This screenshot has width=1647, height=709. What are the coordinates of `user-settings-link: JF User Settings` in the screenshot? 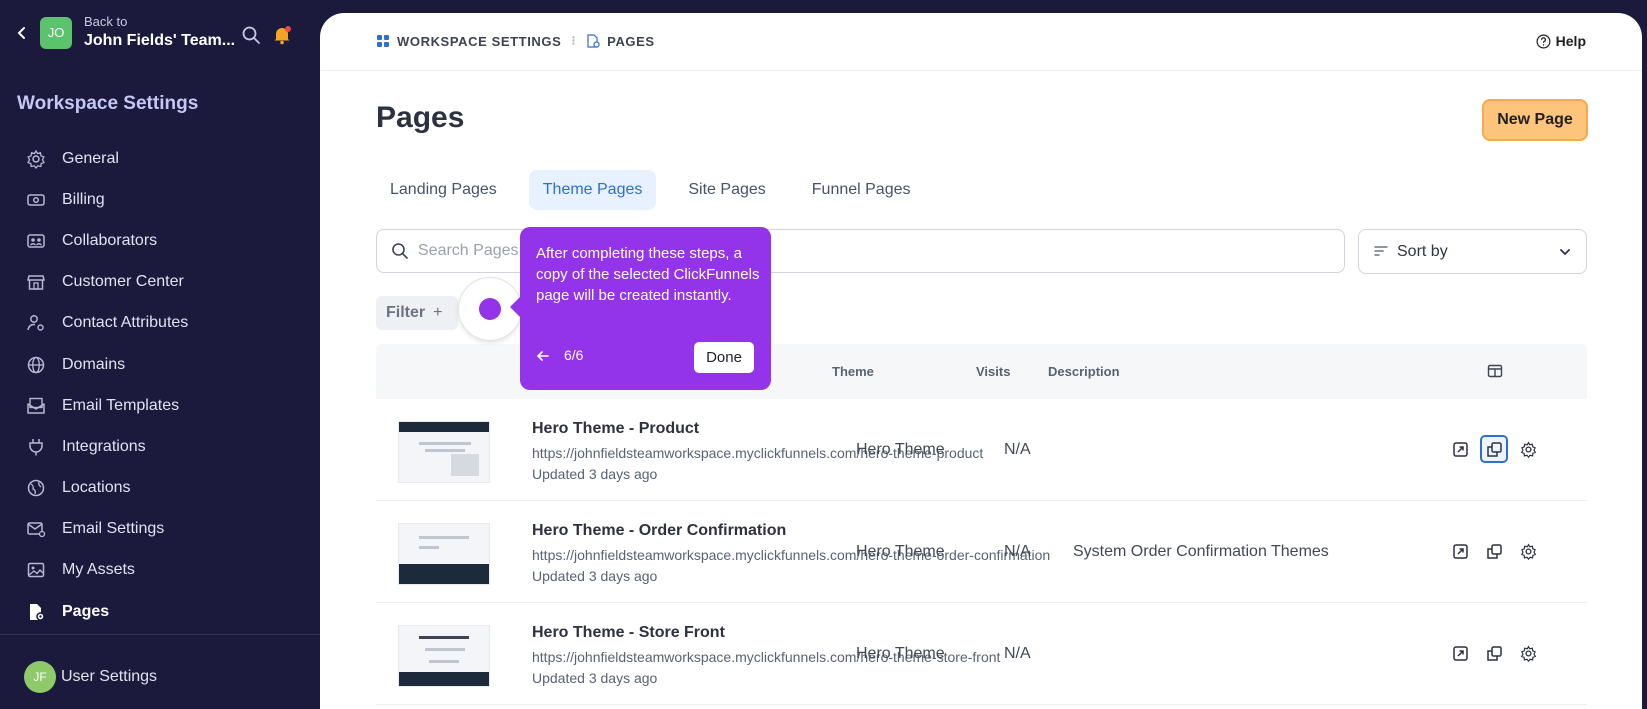 It's located at (90, 677).